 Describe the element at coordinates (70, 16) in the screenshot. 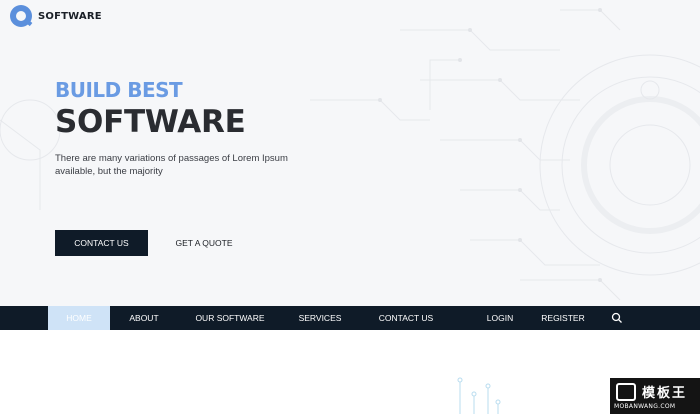

I see `logo-text: SOFTWARE` at that location.